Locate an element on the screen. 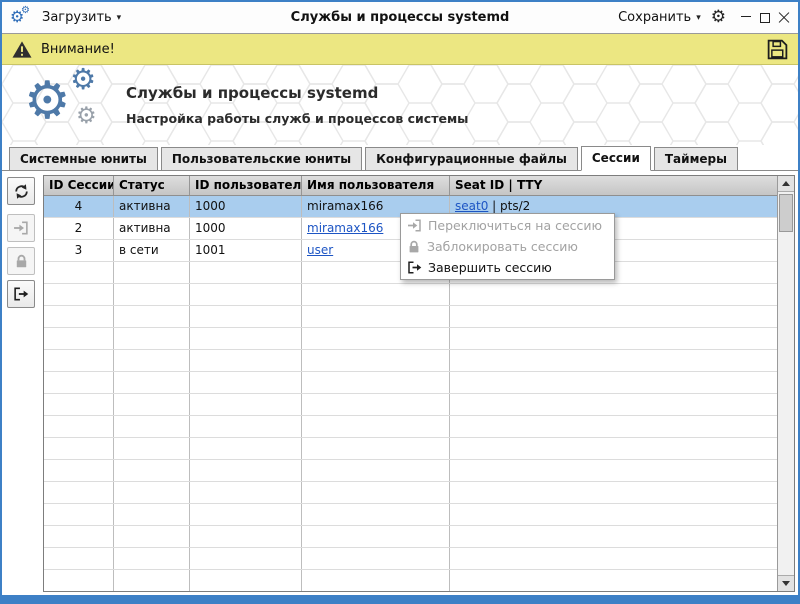 The height and width of the screenshot is (604, 800). app-logo-gears-icon: ⚙ ⚙ ⚙ is located at coordinates (60, 98).